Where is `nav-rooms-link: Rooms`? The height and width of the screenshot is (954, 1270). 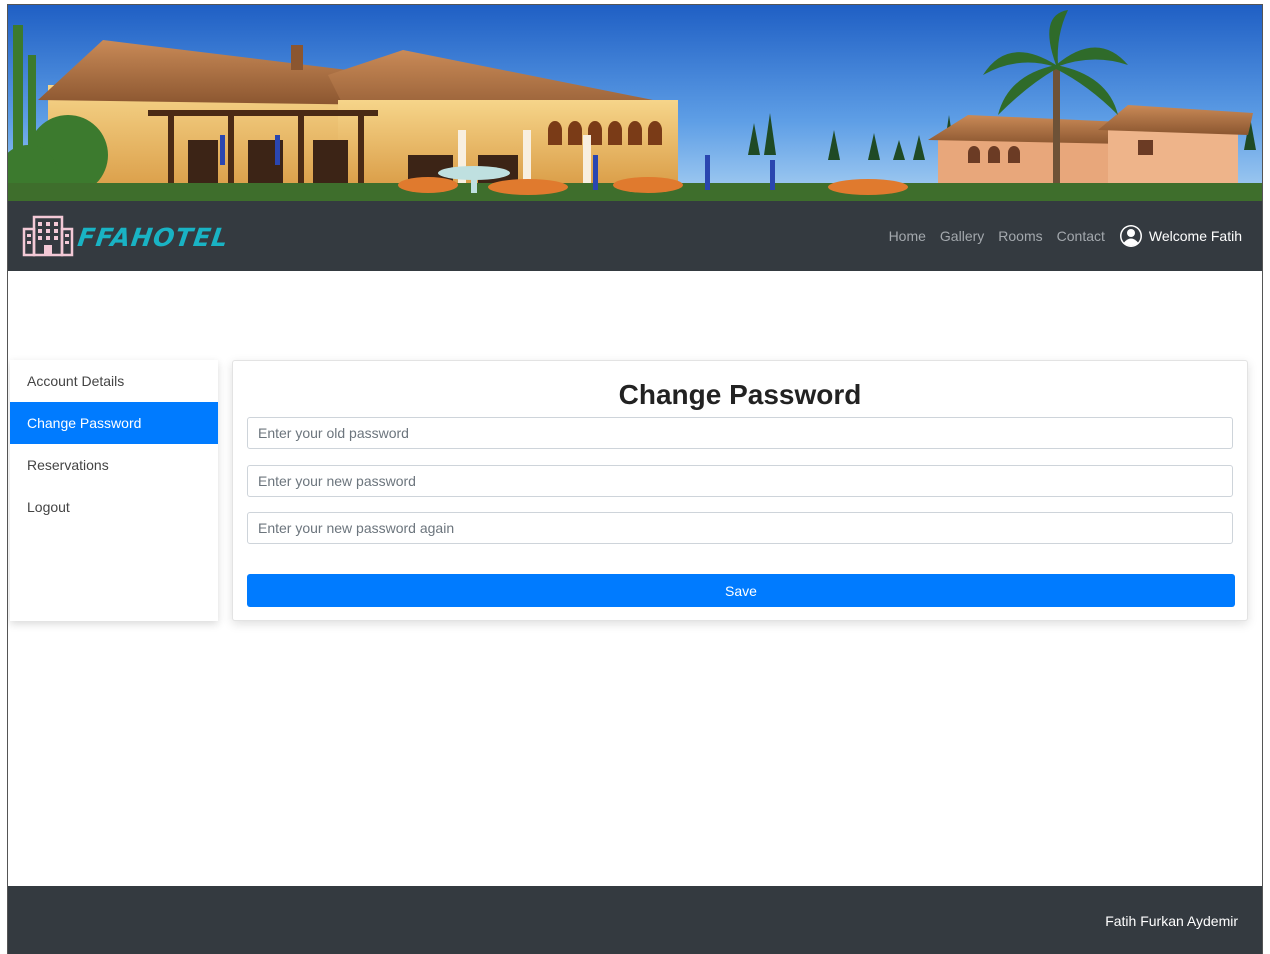
nav-rooms-link: Rooms is located at coordinates (1020, 236).